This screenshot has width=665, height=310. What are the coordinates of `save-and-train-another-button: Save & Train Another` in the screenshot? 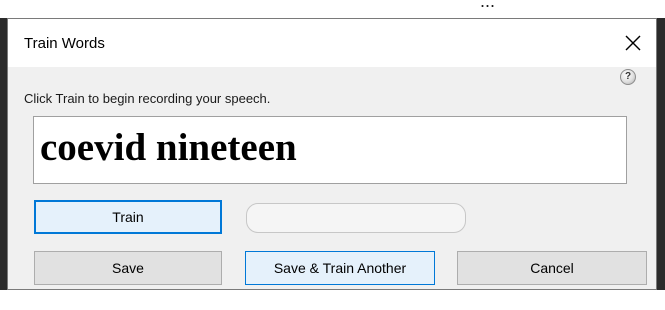 It's located at (340, 268).